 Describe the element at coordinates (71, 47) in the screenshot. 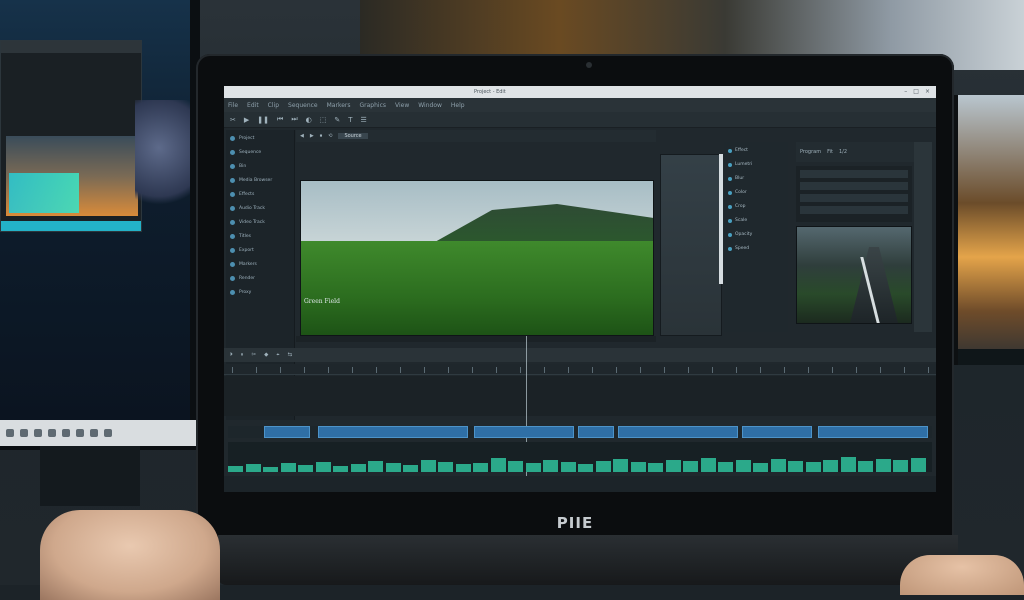

I see `left-monitor-window-title` at that location.